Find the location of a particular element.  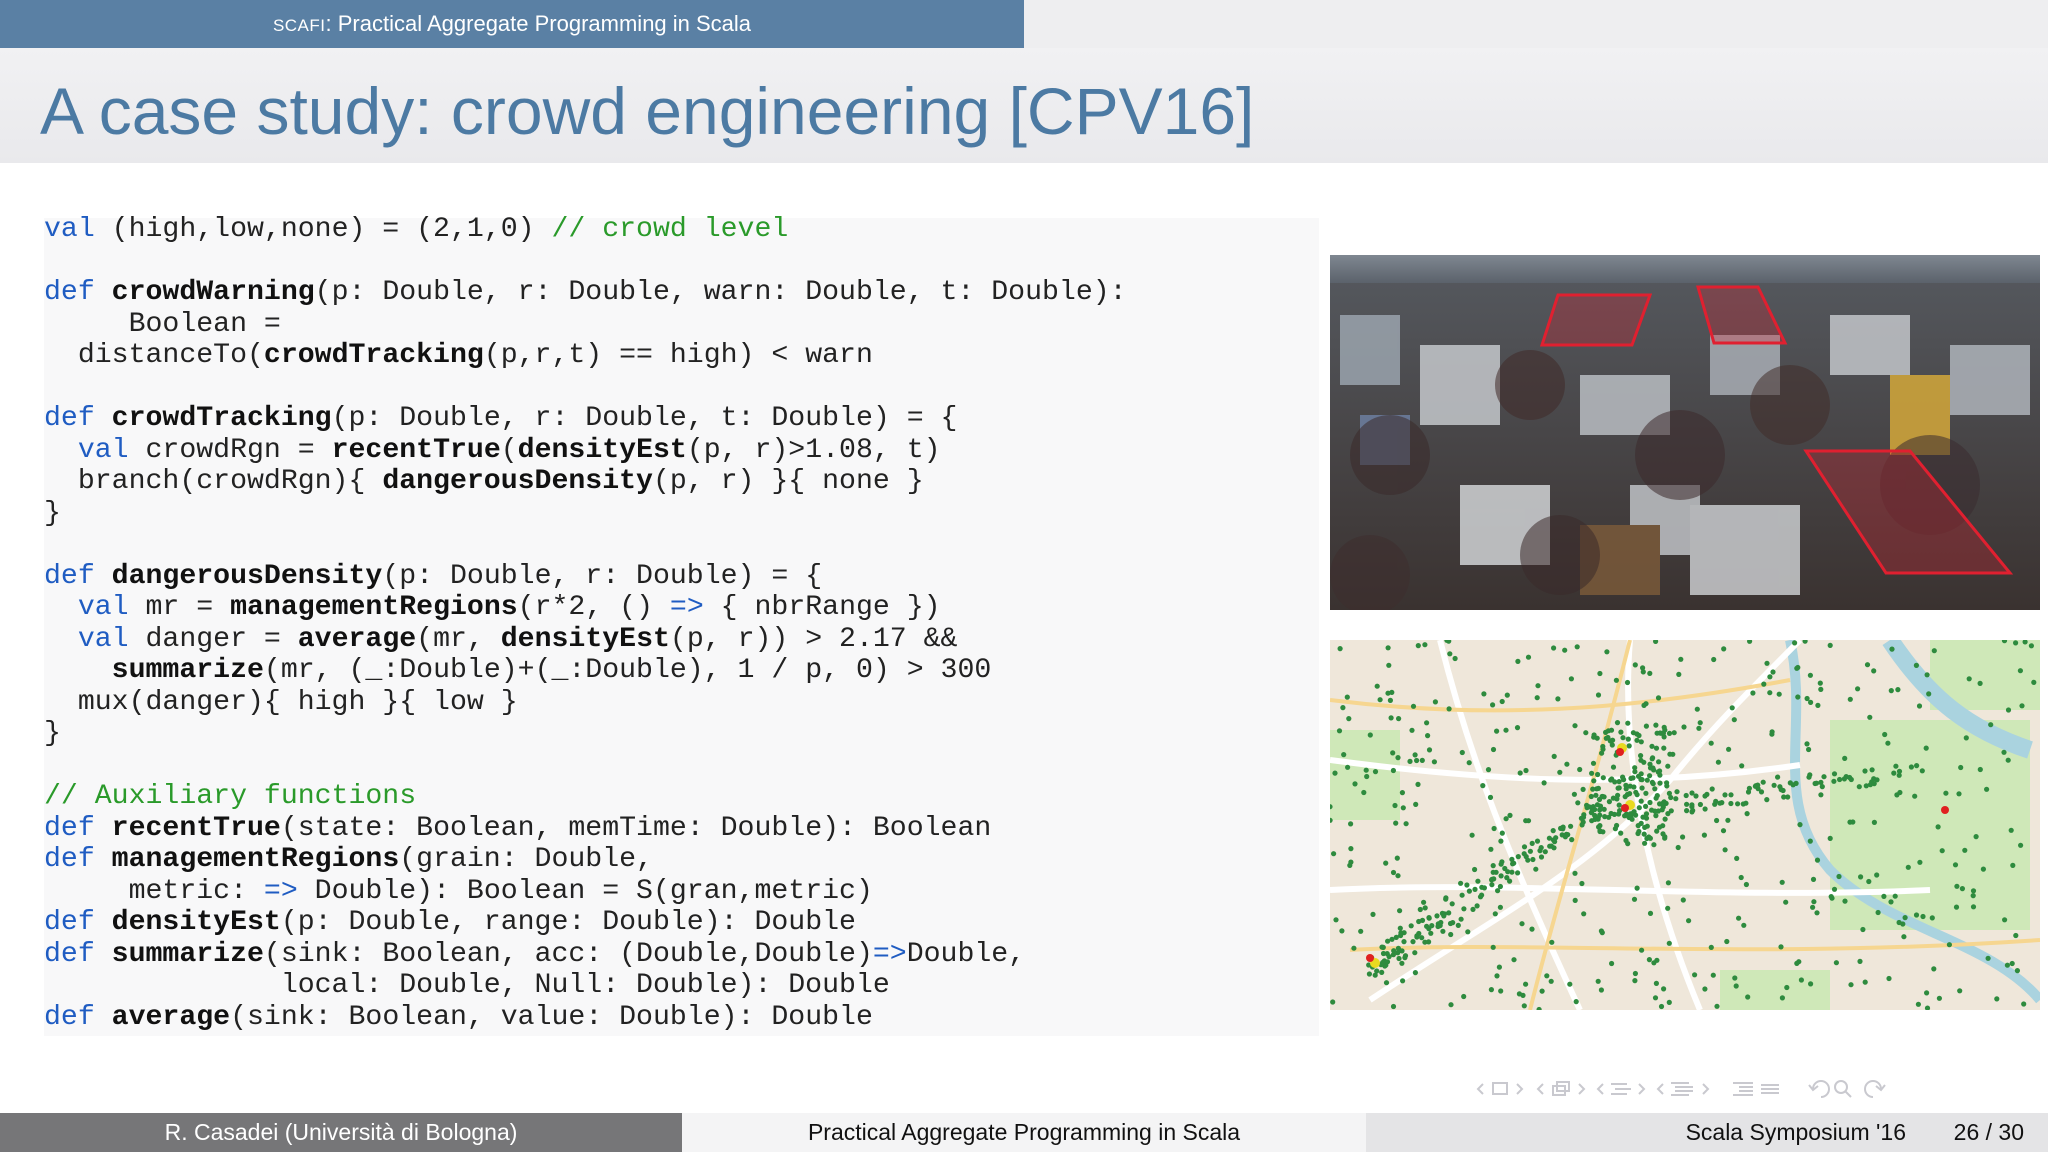

footer-right: Scala Symposium '16 26 / 30 is located at coordinates (1707, 1132).